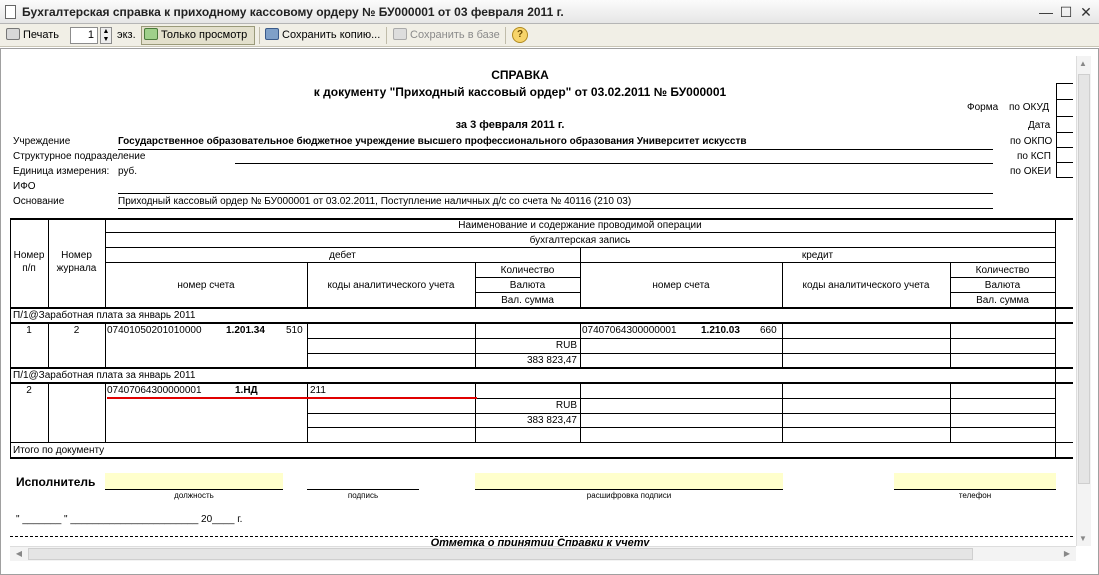 Image resolution: width=1099 pixels, height=575 pixels. What do you see at coordinates (126, 35) in the screenshot?
I see `copies-suffix: экз.` at bounding box center [126, 35].